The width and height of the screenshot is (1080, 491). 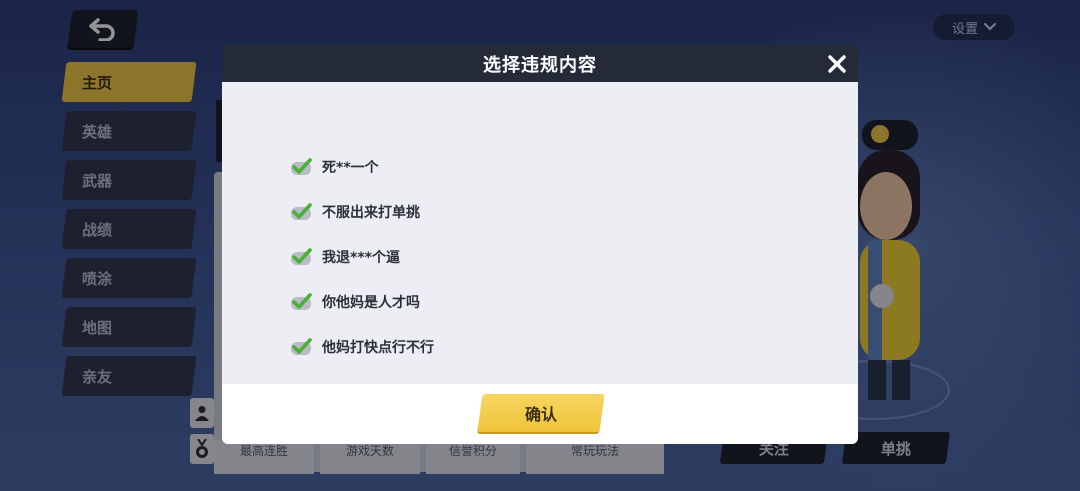 I want to click on violation-option: 你他妈是人才吗, so click(x=355, y=302).